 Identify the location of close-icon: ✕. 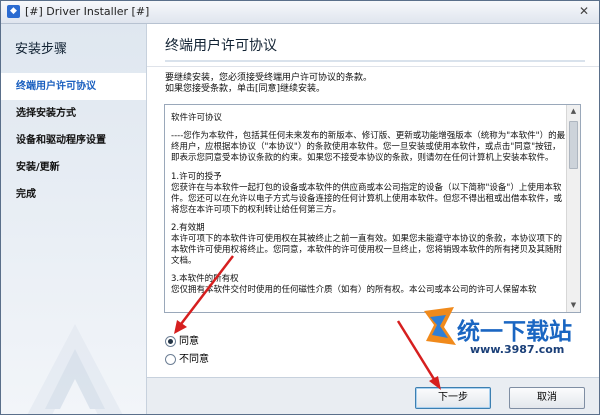
(584, 11).